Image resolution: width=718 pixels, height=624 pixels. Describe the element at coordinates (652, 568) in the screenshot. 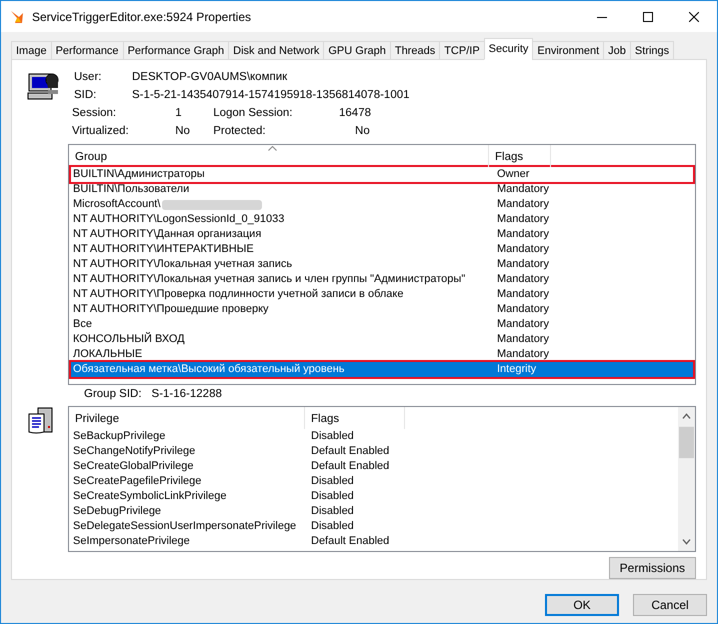

I see `permissions-button: Permissions` at that location.